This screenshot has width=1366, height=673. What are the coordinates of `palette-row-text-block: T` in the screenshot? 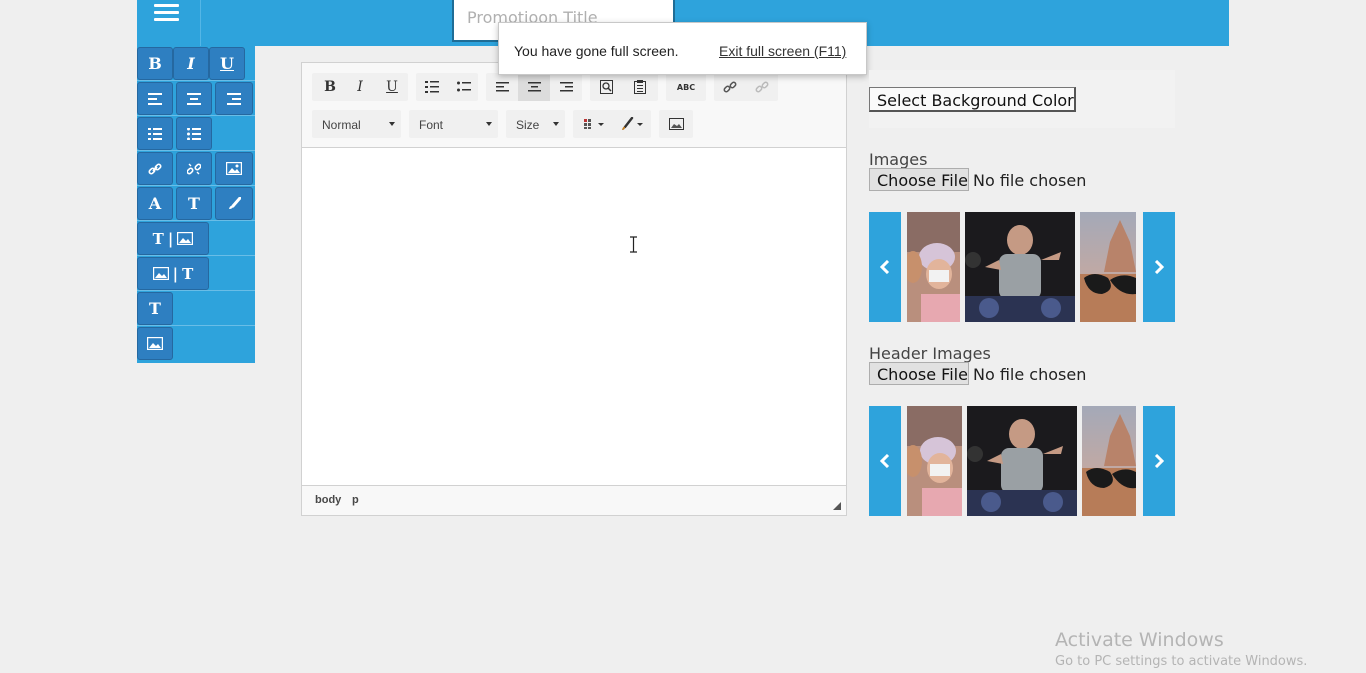 It's located at (196, 308).